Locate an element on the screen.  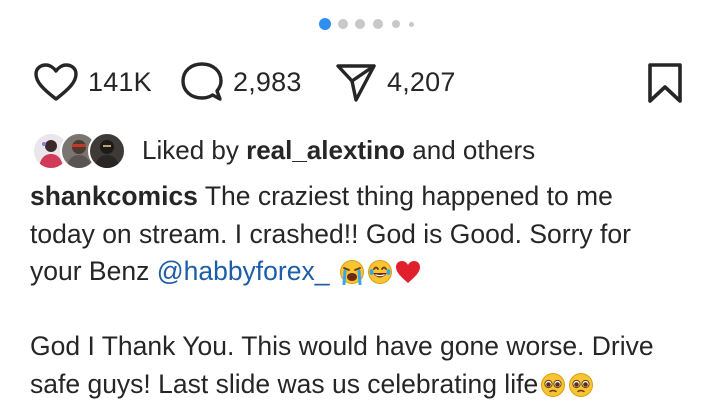
caption-text: your Benz is located at coordinates (90, 271).